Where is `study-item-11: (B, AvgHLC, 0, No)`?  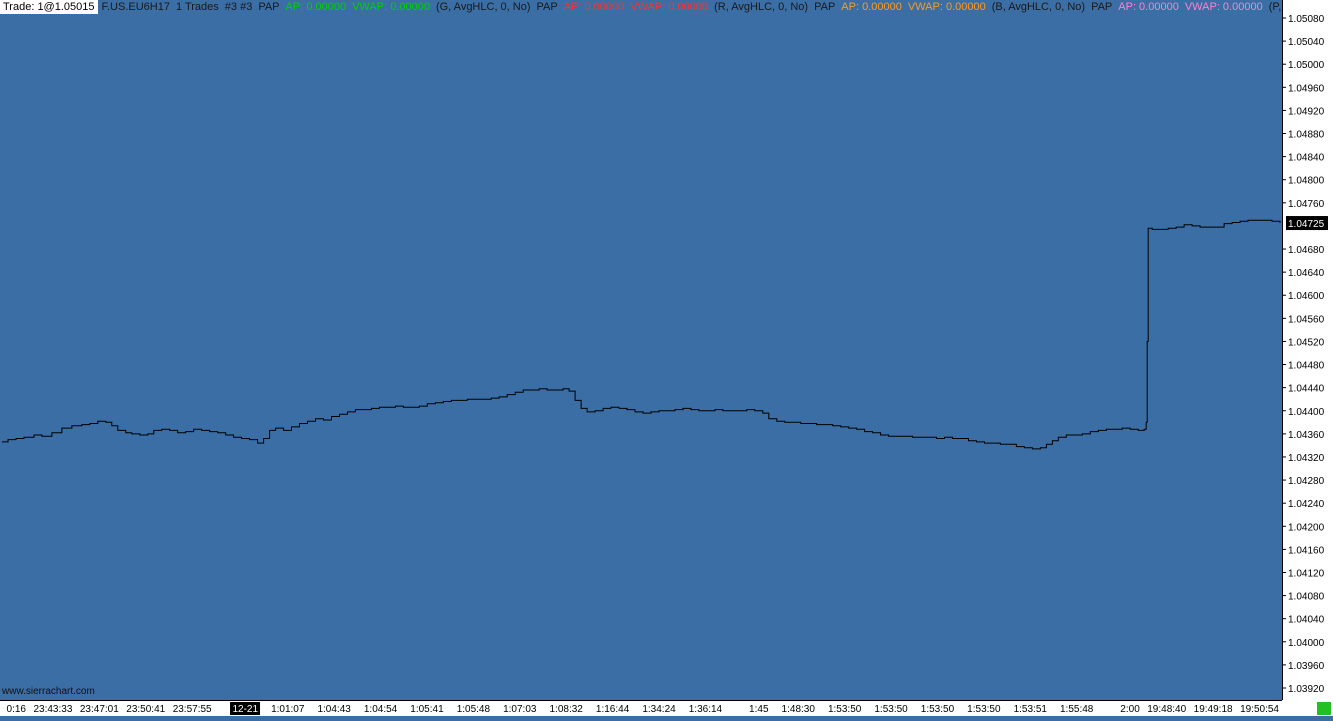
study-item-11: (B, AvgHLC, 0, No) is located at coordinates (1038, 7).